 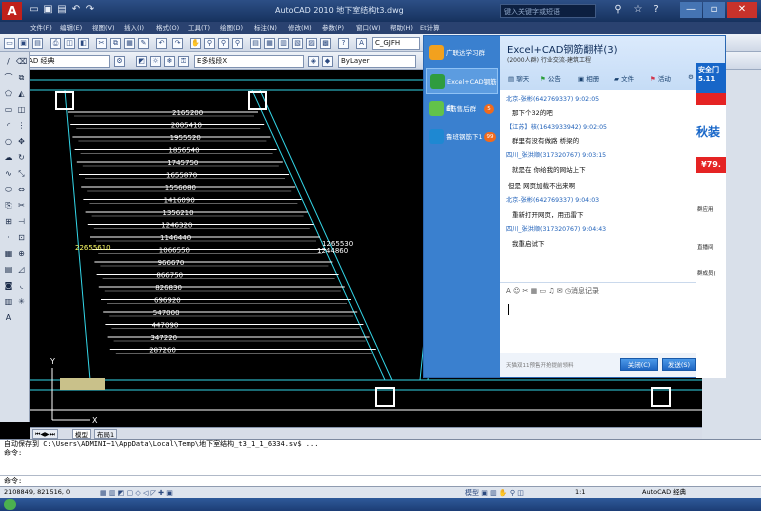 I want to click on color-select: ByLayer, so click(x=377, y=61).